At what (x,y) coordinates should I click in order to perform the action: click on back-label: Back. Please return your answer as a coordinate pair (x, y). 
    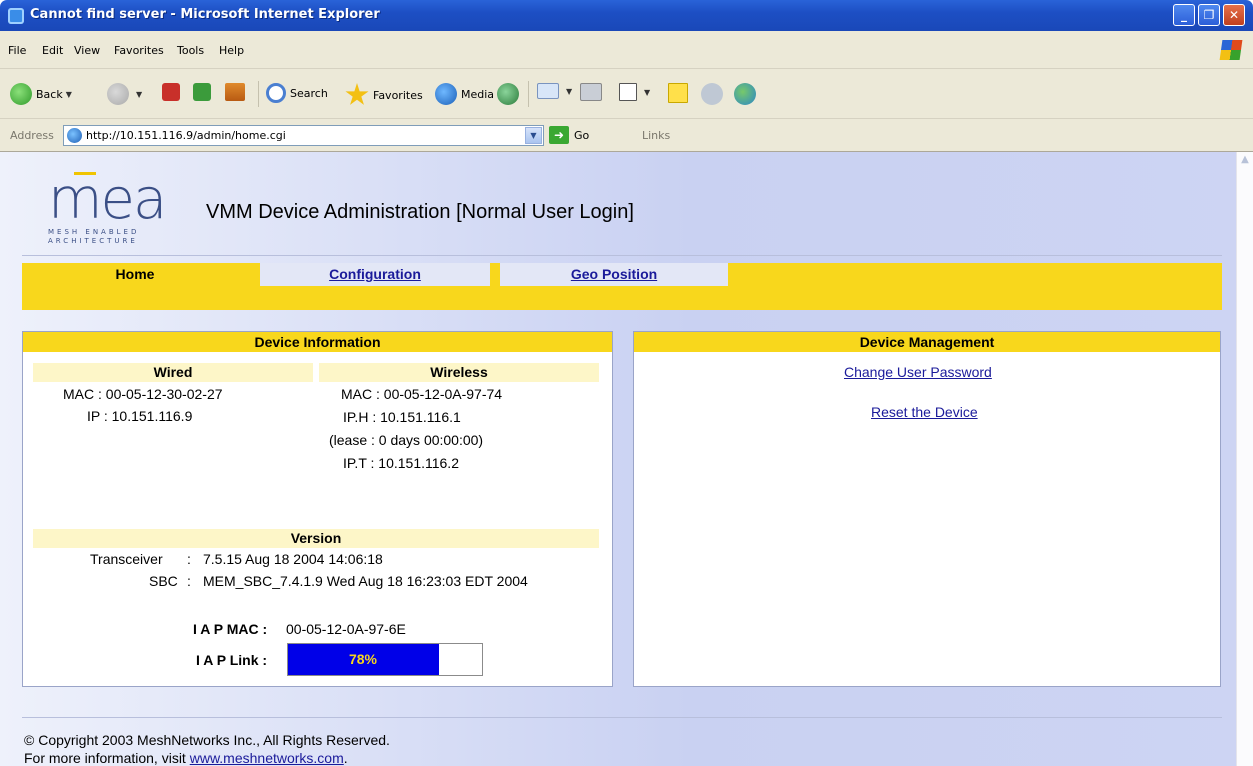
    Looking at the image, I should click on (49, 94).